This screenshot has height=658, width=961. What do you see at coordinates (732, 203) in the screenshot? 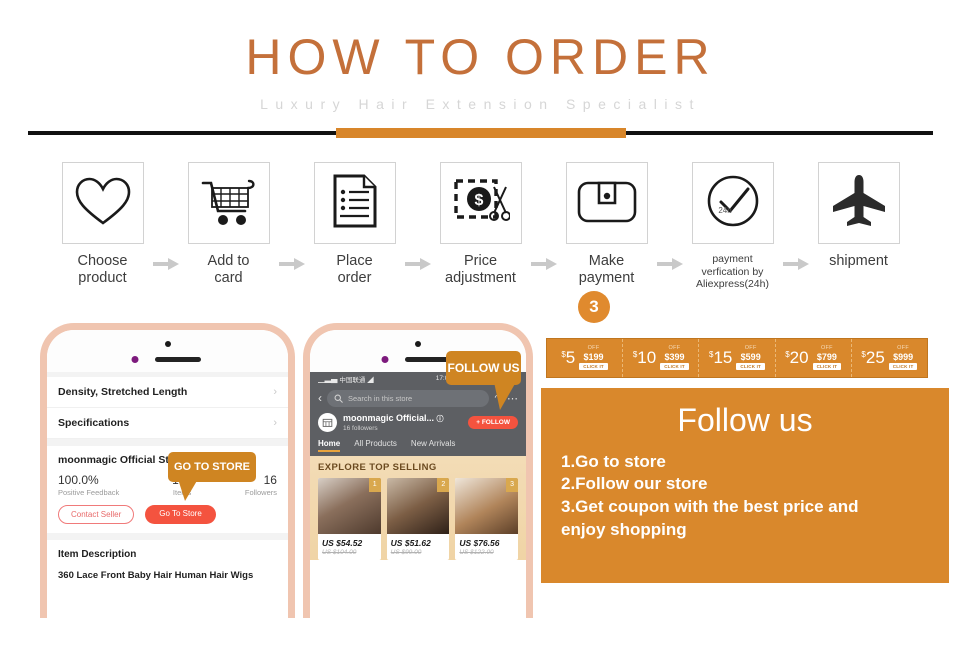
I see `step-icon-box: 24h` at bounding box center [732, 203].